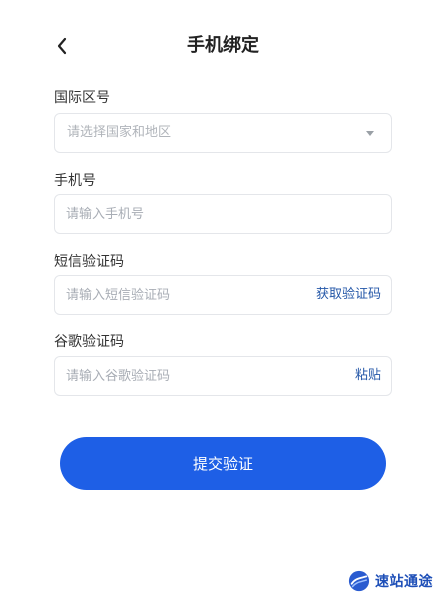 Image resolution: width=446 pixels, height=600 pixels. I want to click on google-code-input, so click(181, 376).